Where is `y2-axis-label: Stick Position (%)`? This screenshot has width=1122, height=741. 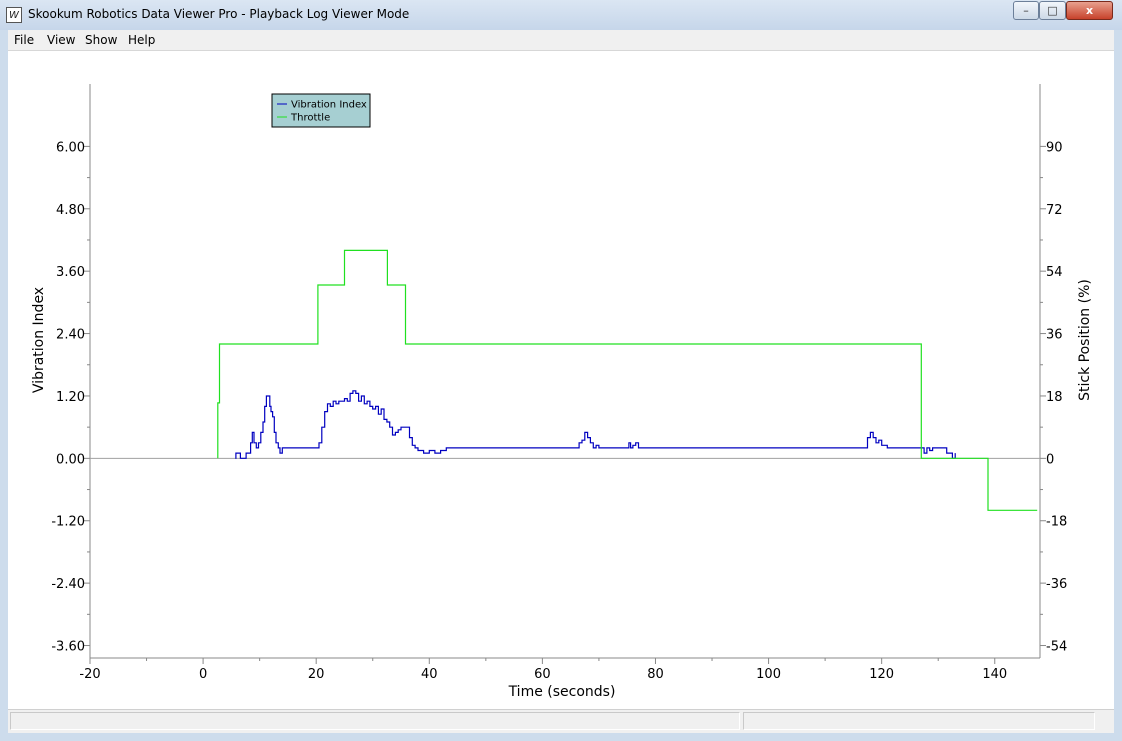
y2-axis-label: Stick Position (%) is located at coordinates (1085, 340).